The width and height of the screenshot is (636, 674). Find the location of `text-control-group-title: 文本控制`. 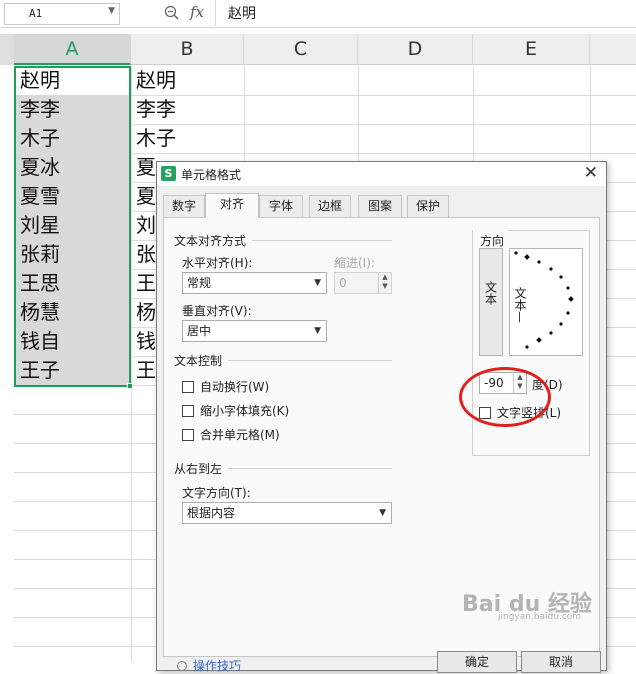

text-control-group-title: 文本控制 is located at coordinates (198, 361).